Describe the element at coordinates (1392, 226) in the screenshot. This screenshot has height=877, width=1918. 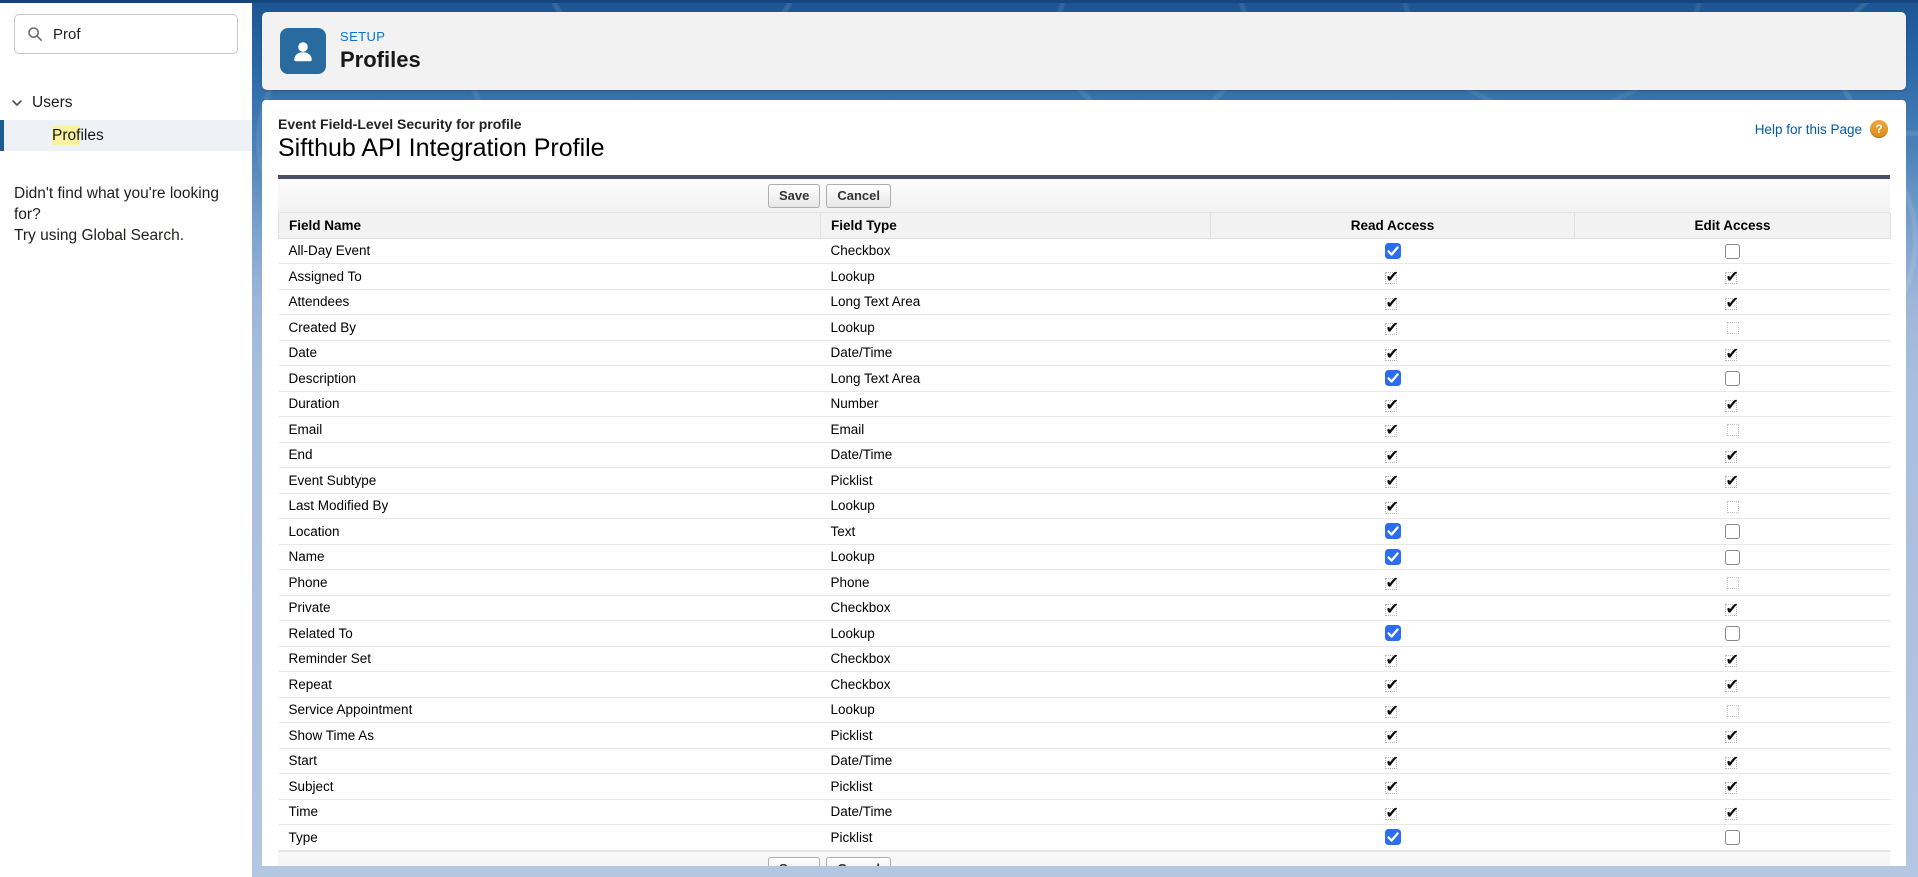
I see `column-header-read-access: Read Access` at that location.